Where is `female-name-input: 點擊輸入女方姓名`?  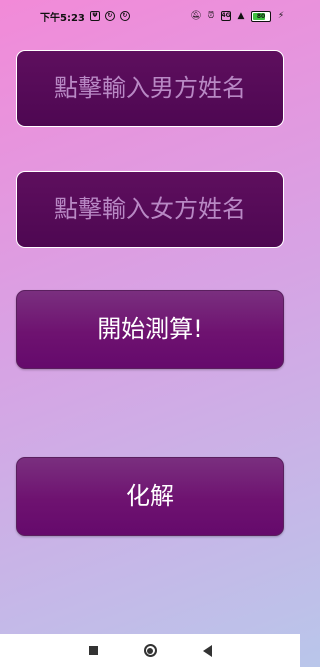 female-name-input: 點擊輸入女方姓名 is located at coordinates (150, 209).